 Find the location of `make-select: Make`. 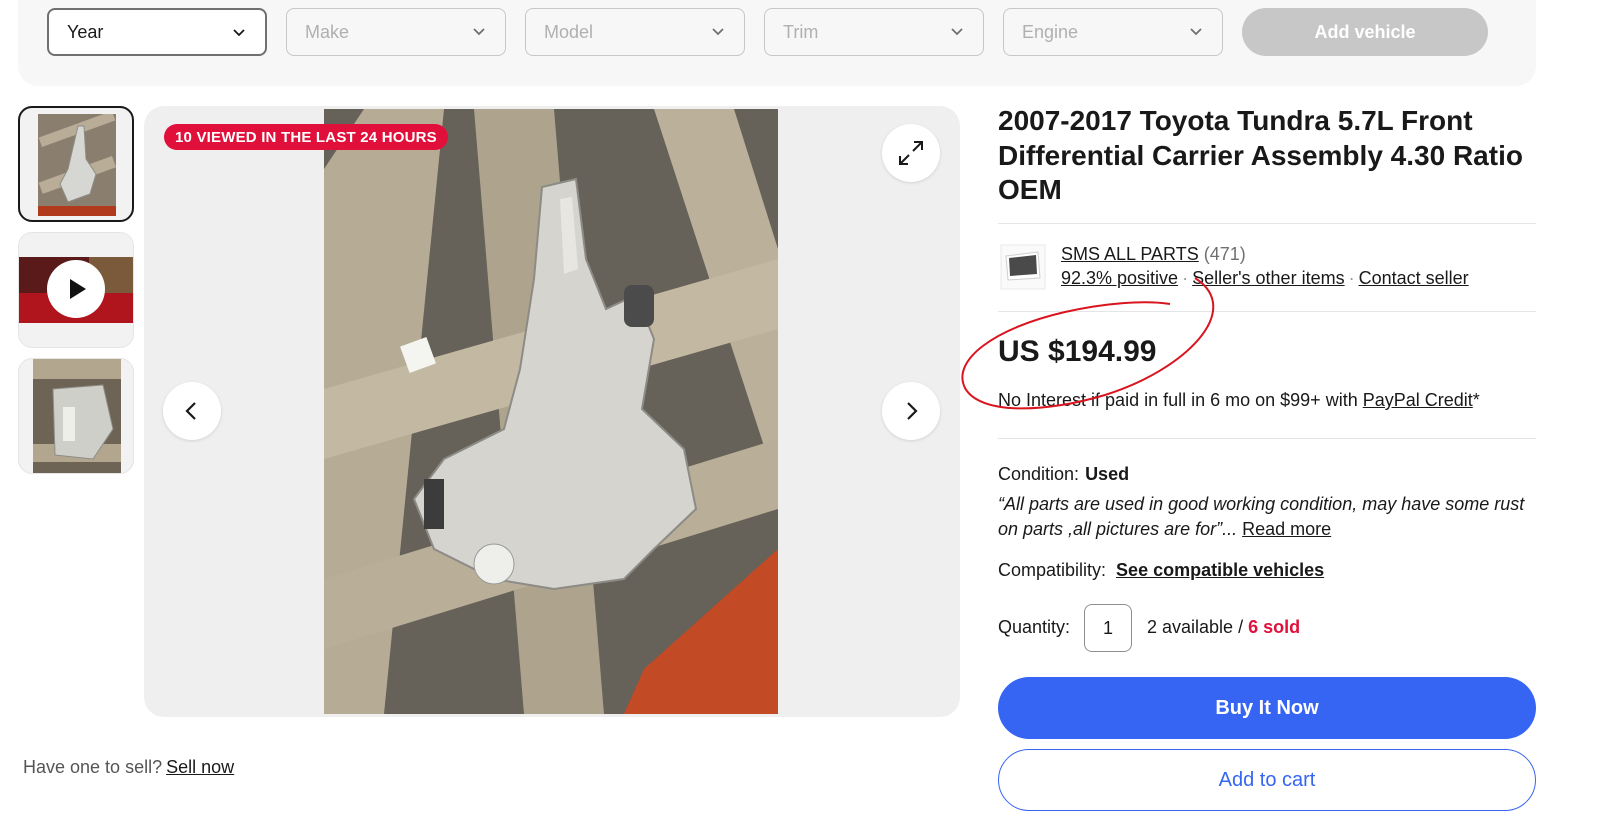

make-select: Make is located at coordinates (396, 32).